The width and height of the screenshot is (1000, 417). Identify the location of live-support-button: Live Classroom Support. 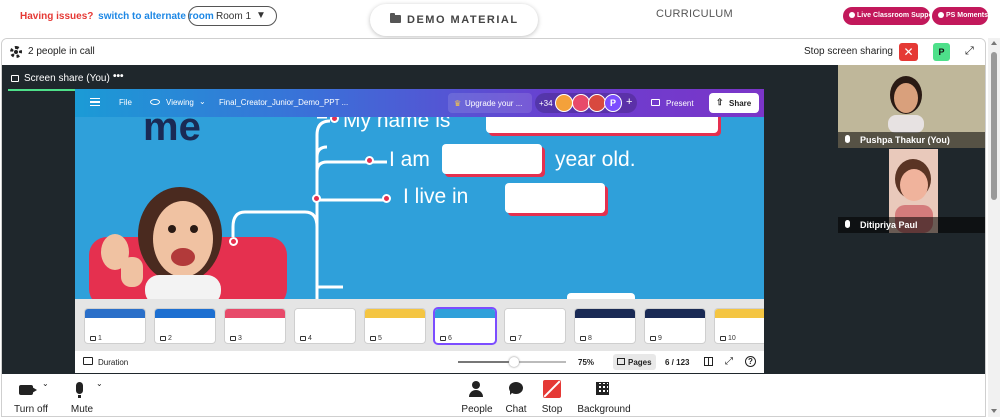
(890, 16).